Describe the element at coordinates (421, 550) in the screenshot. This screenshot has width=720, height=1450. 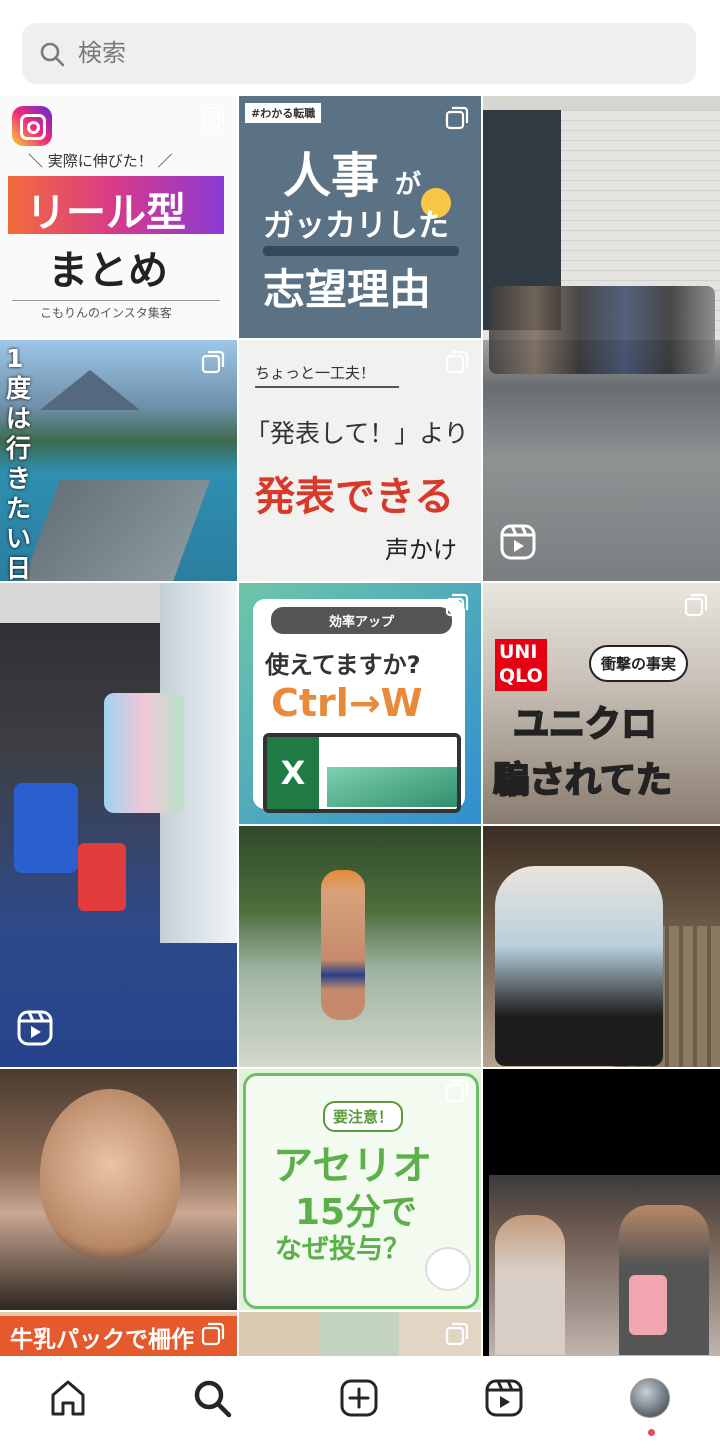
I see `tile-caption: 声かけ` at that location.